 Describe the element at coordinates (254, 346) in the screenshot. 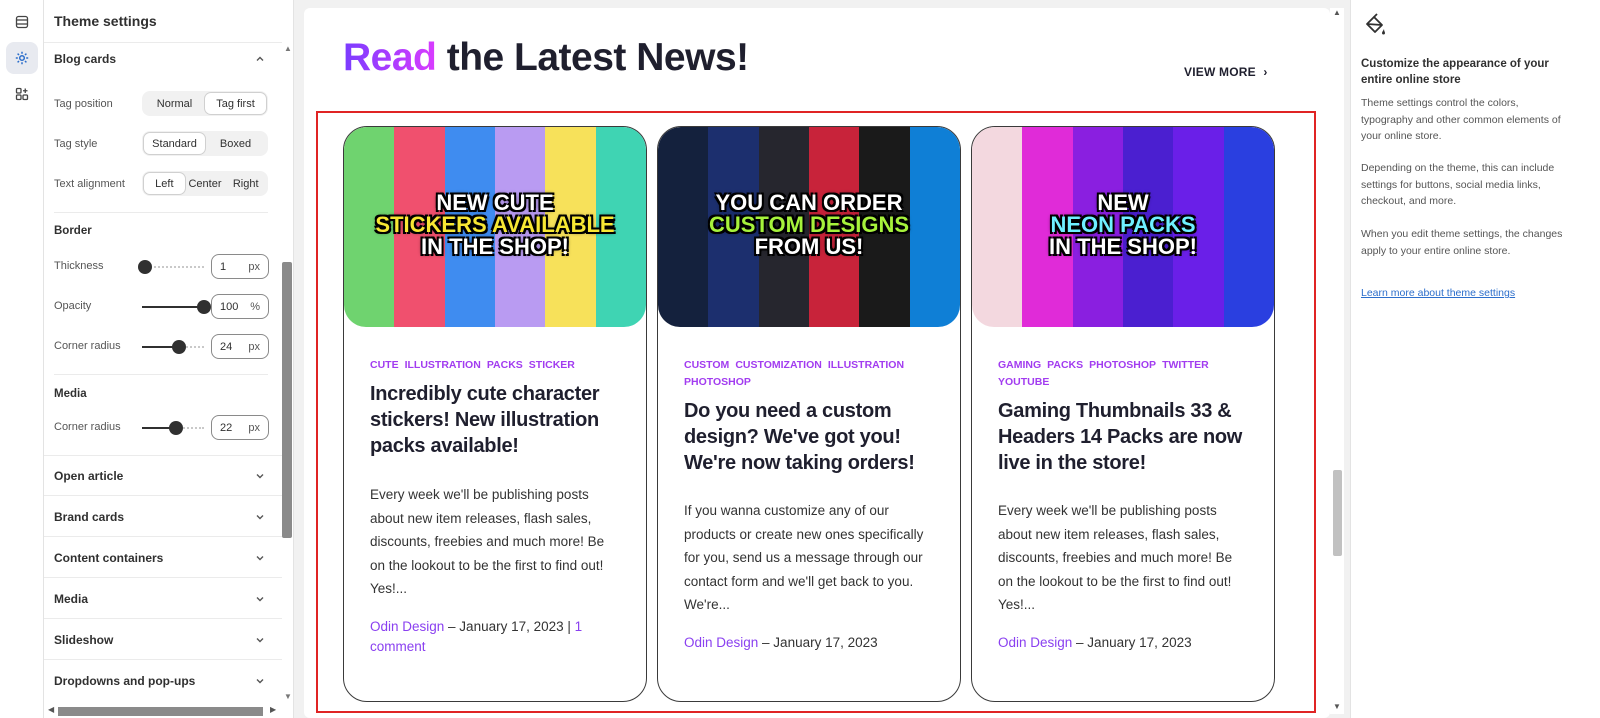

I see `corner-radius-unit: px` at that location.